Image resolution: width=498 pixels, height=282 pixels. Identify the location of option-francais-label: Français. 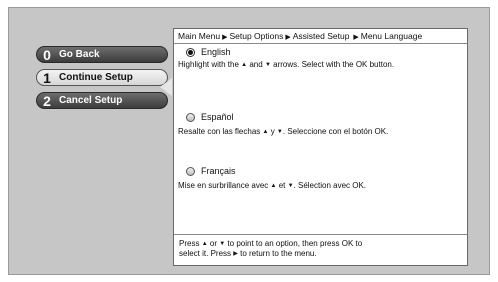
(218, 171).